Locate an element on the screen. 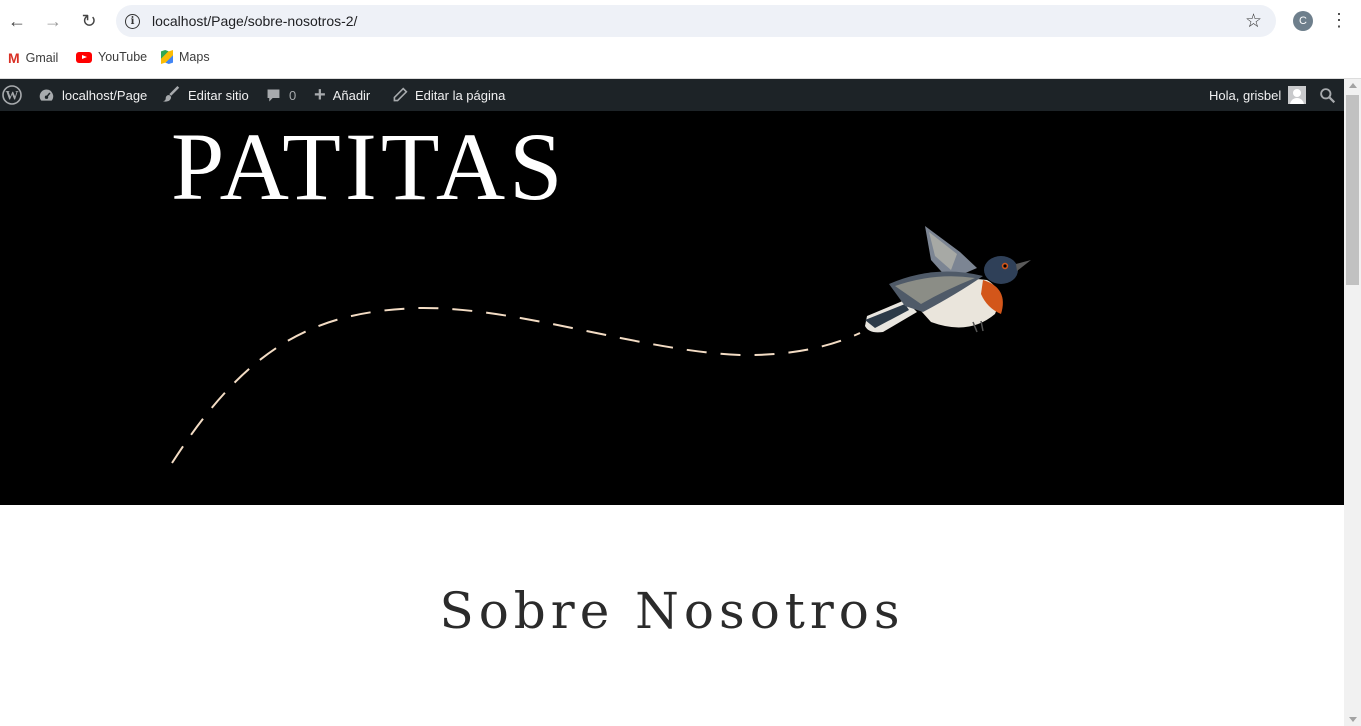  bookmark-label: Gmail is located at coordinates (42, 58).